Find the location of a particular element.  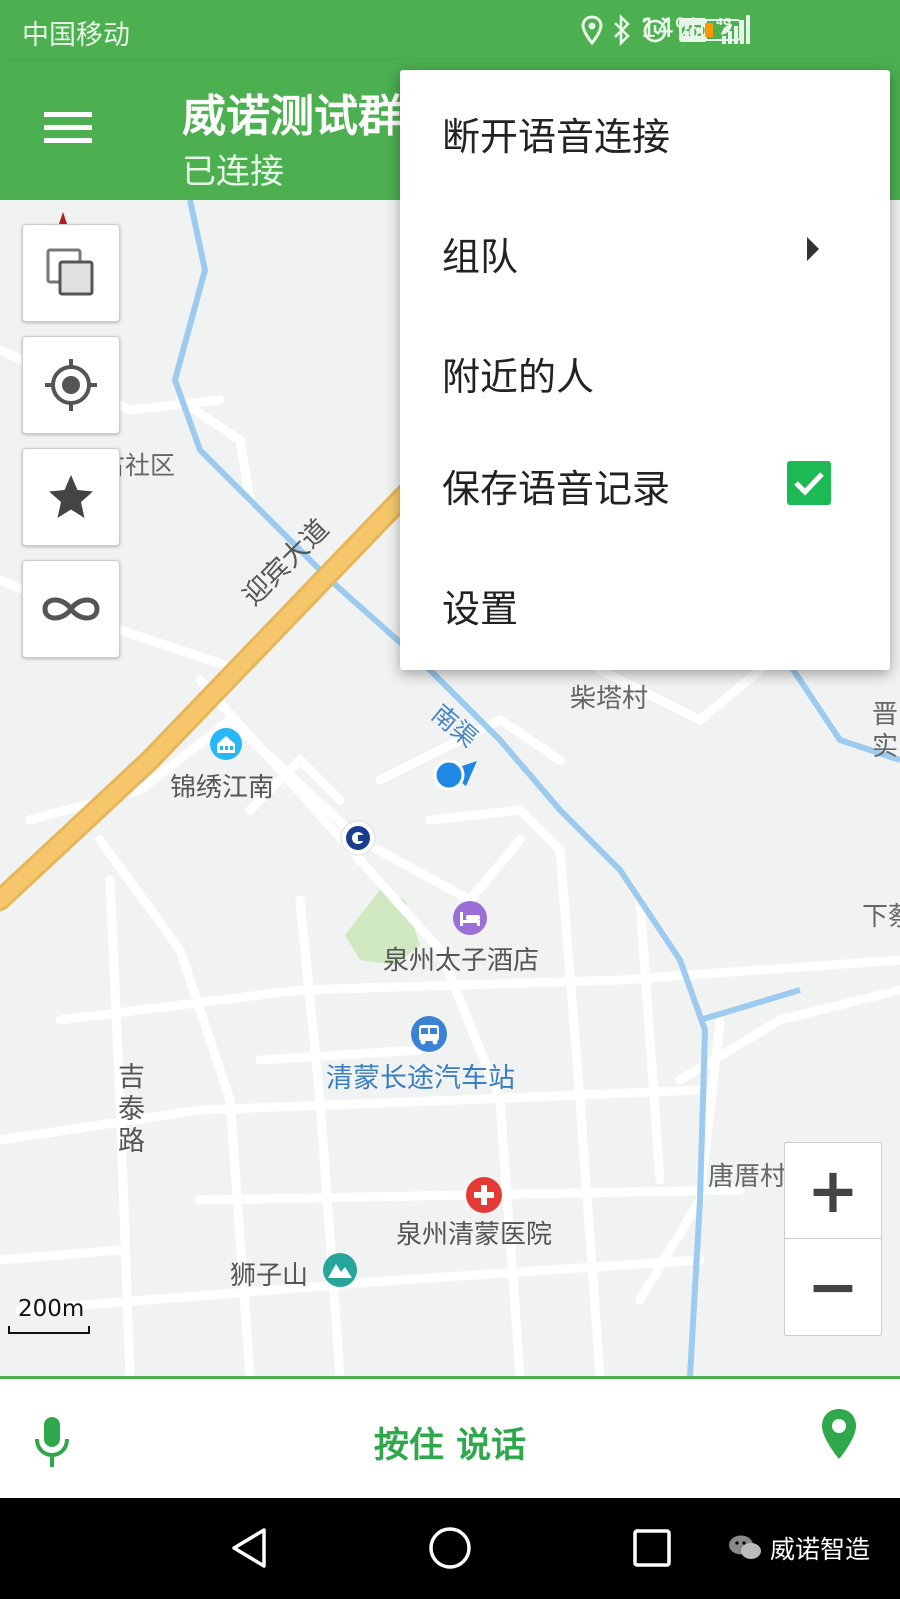

checkbox-checked-icon is located at coordinates (809, 483).